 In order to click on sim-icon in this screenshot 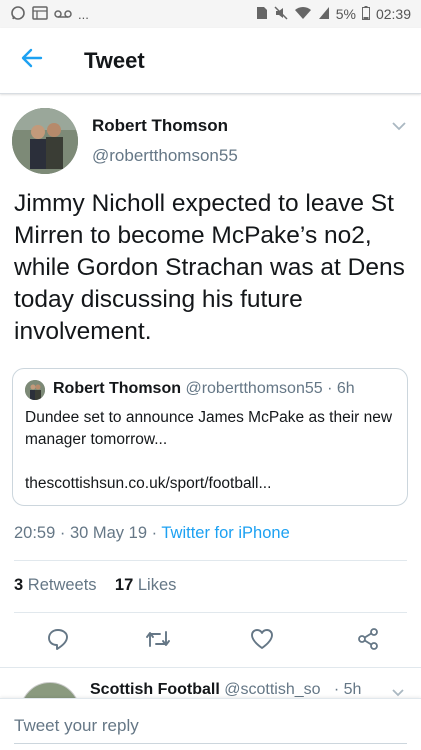, I will do `click(262, 14)`.